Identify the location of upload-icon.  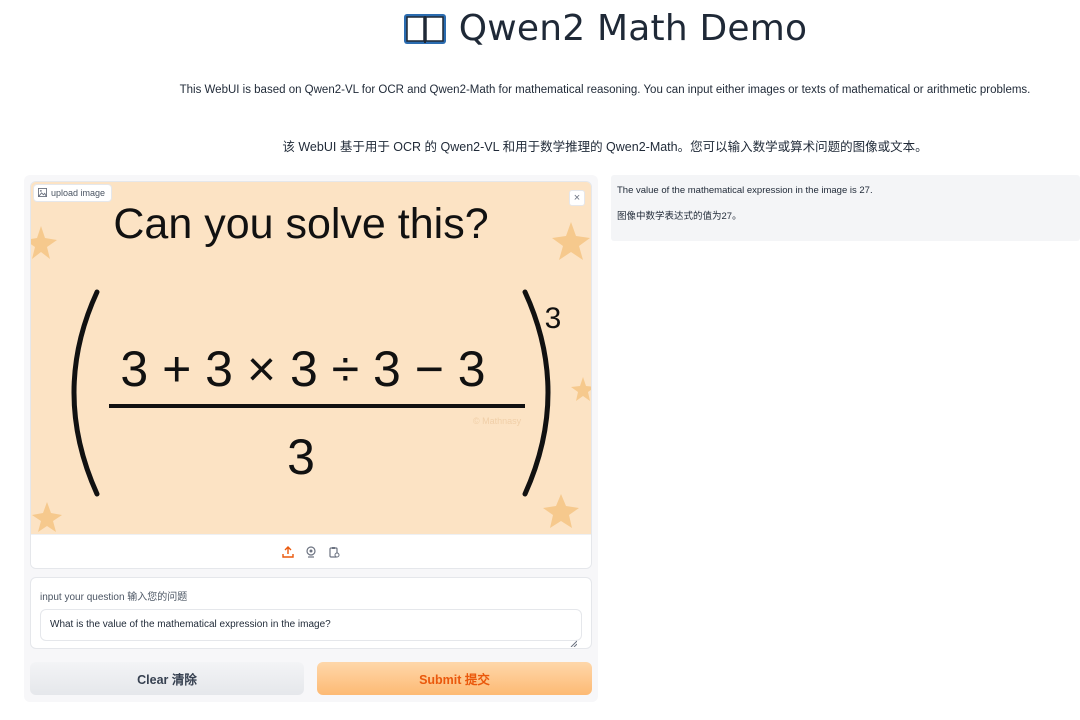
(288, 552).